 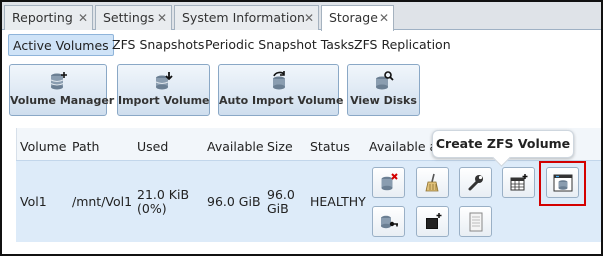 What do you see at coordinates (61, 45) in the screenshot?
I see `subtab-active-volumes: Active Volumes` at bounding box center [61, 45].